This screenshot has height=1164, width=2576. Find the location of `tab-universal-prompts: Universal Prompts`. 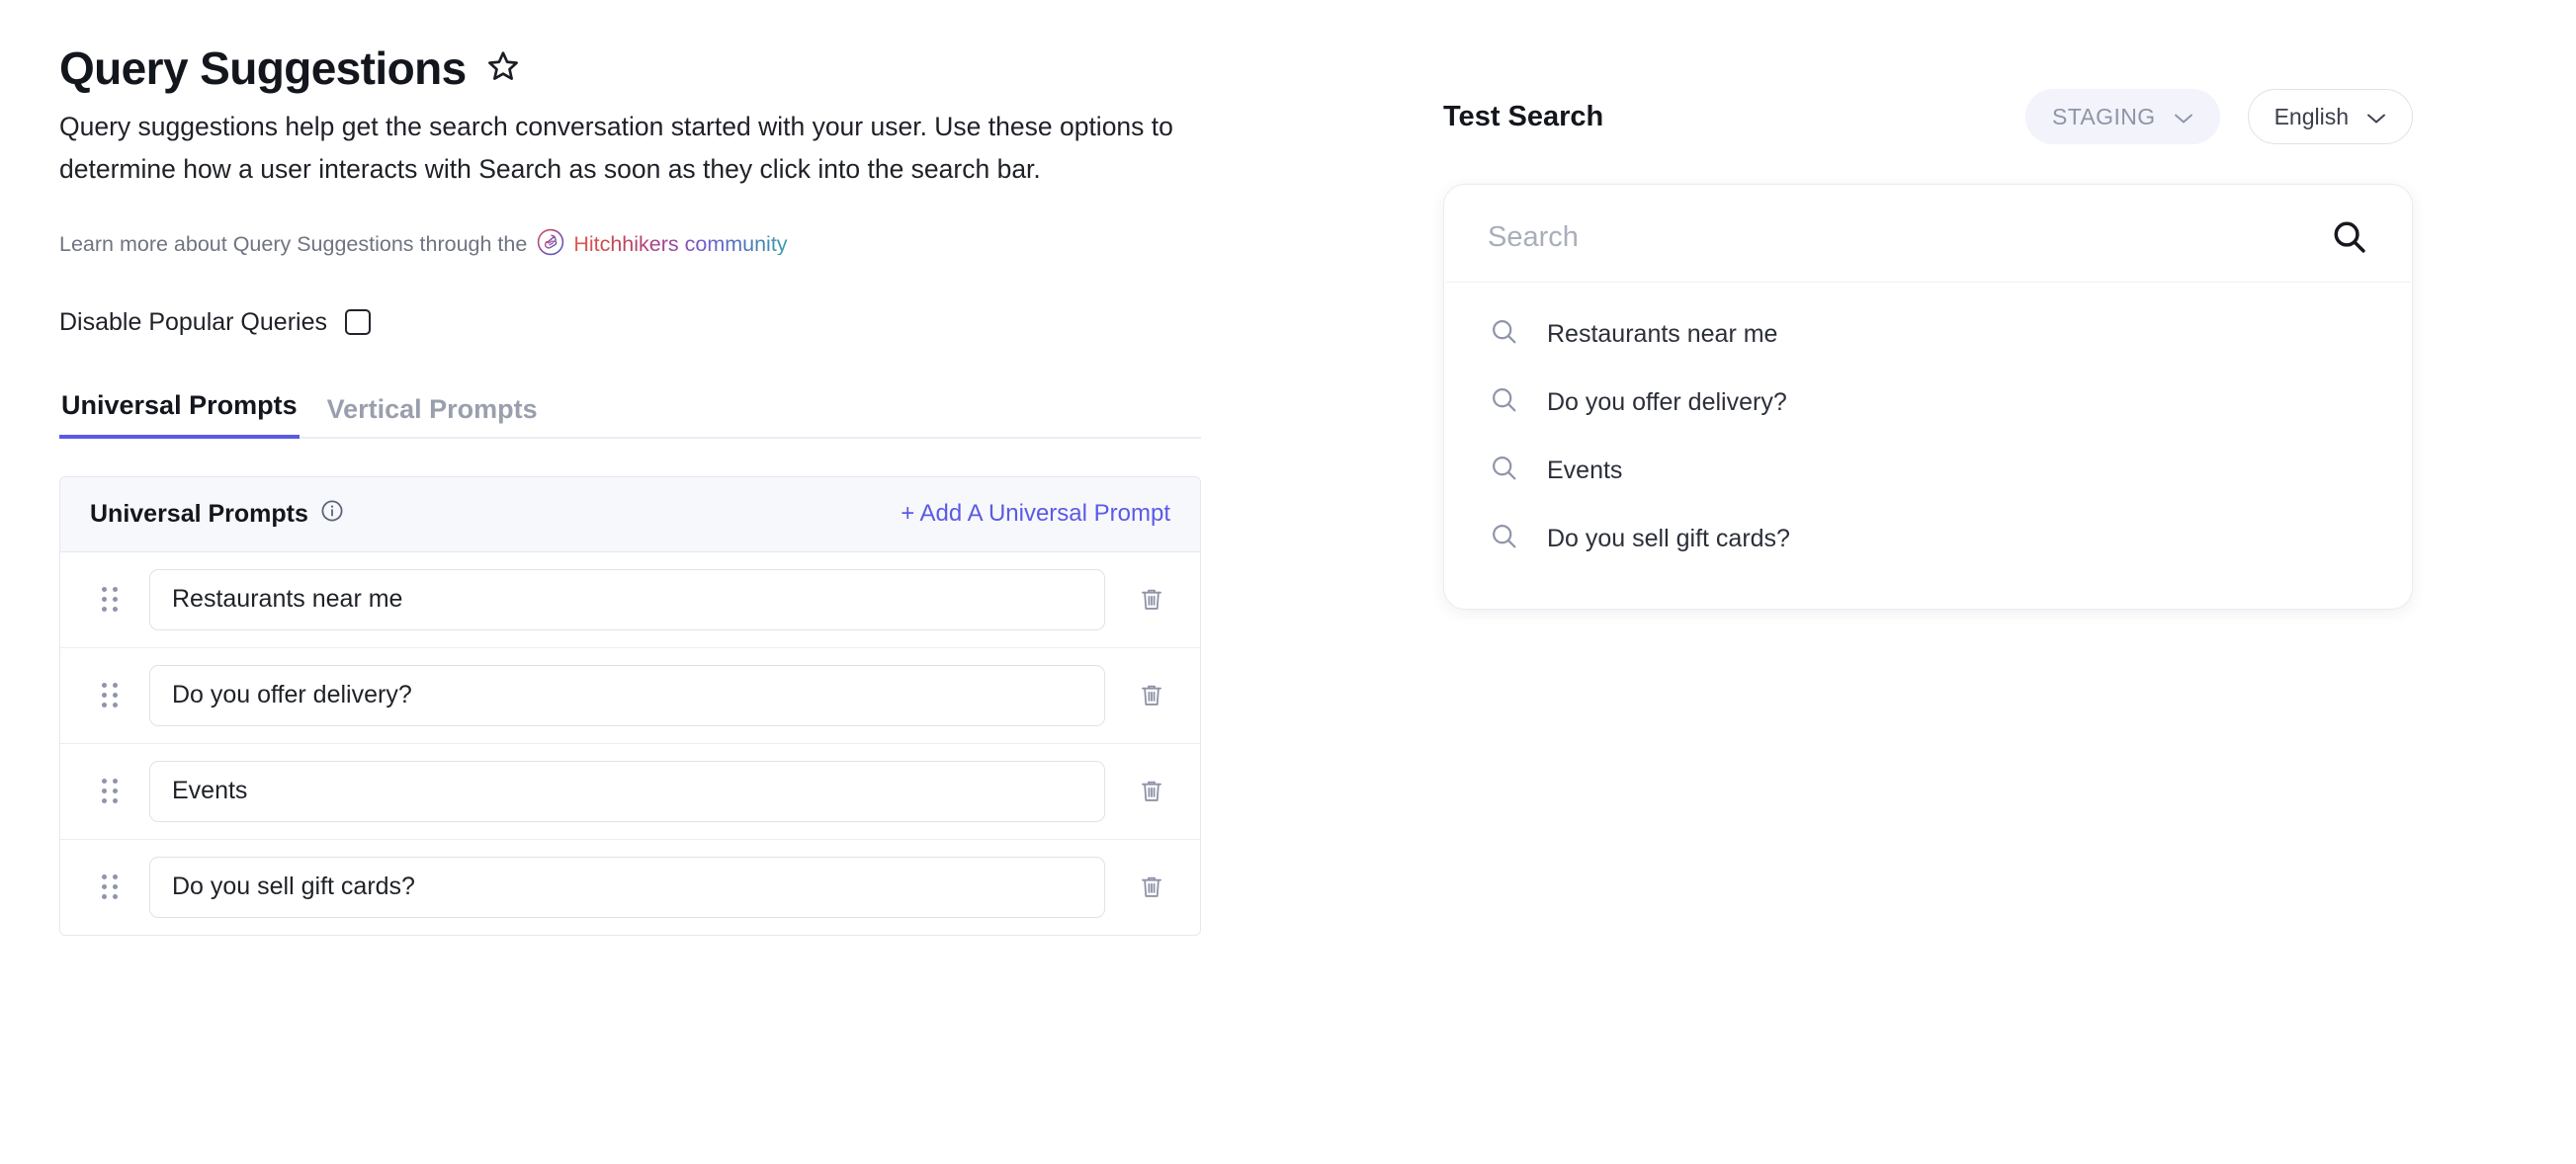

tab-universal-prompts: Universal Prompts is located at coordinates (179, 414).